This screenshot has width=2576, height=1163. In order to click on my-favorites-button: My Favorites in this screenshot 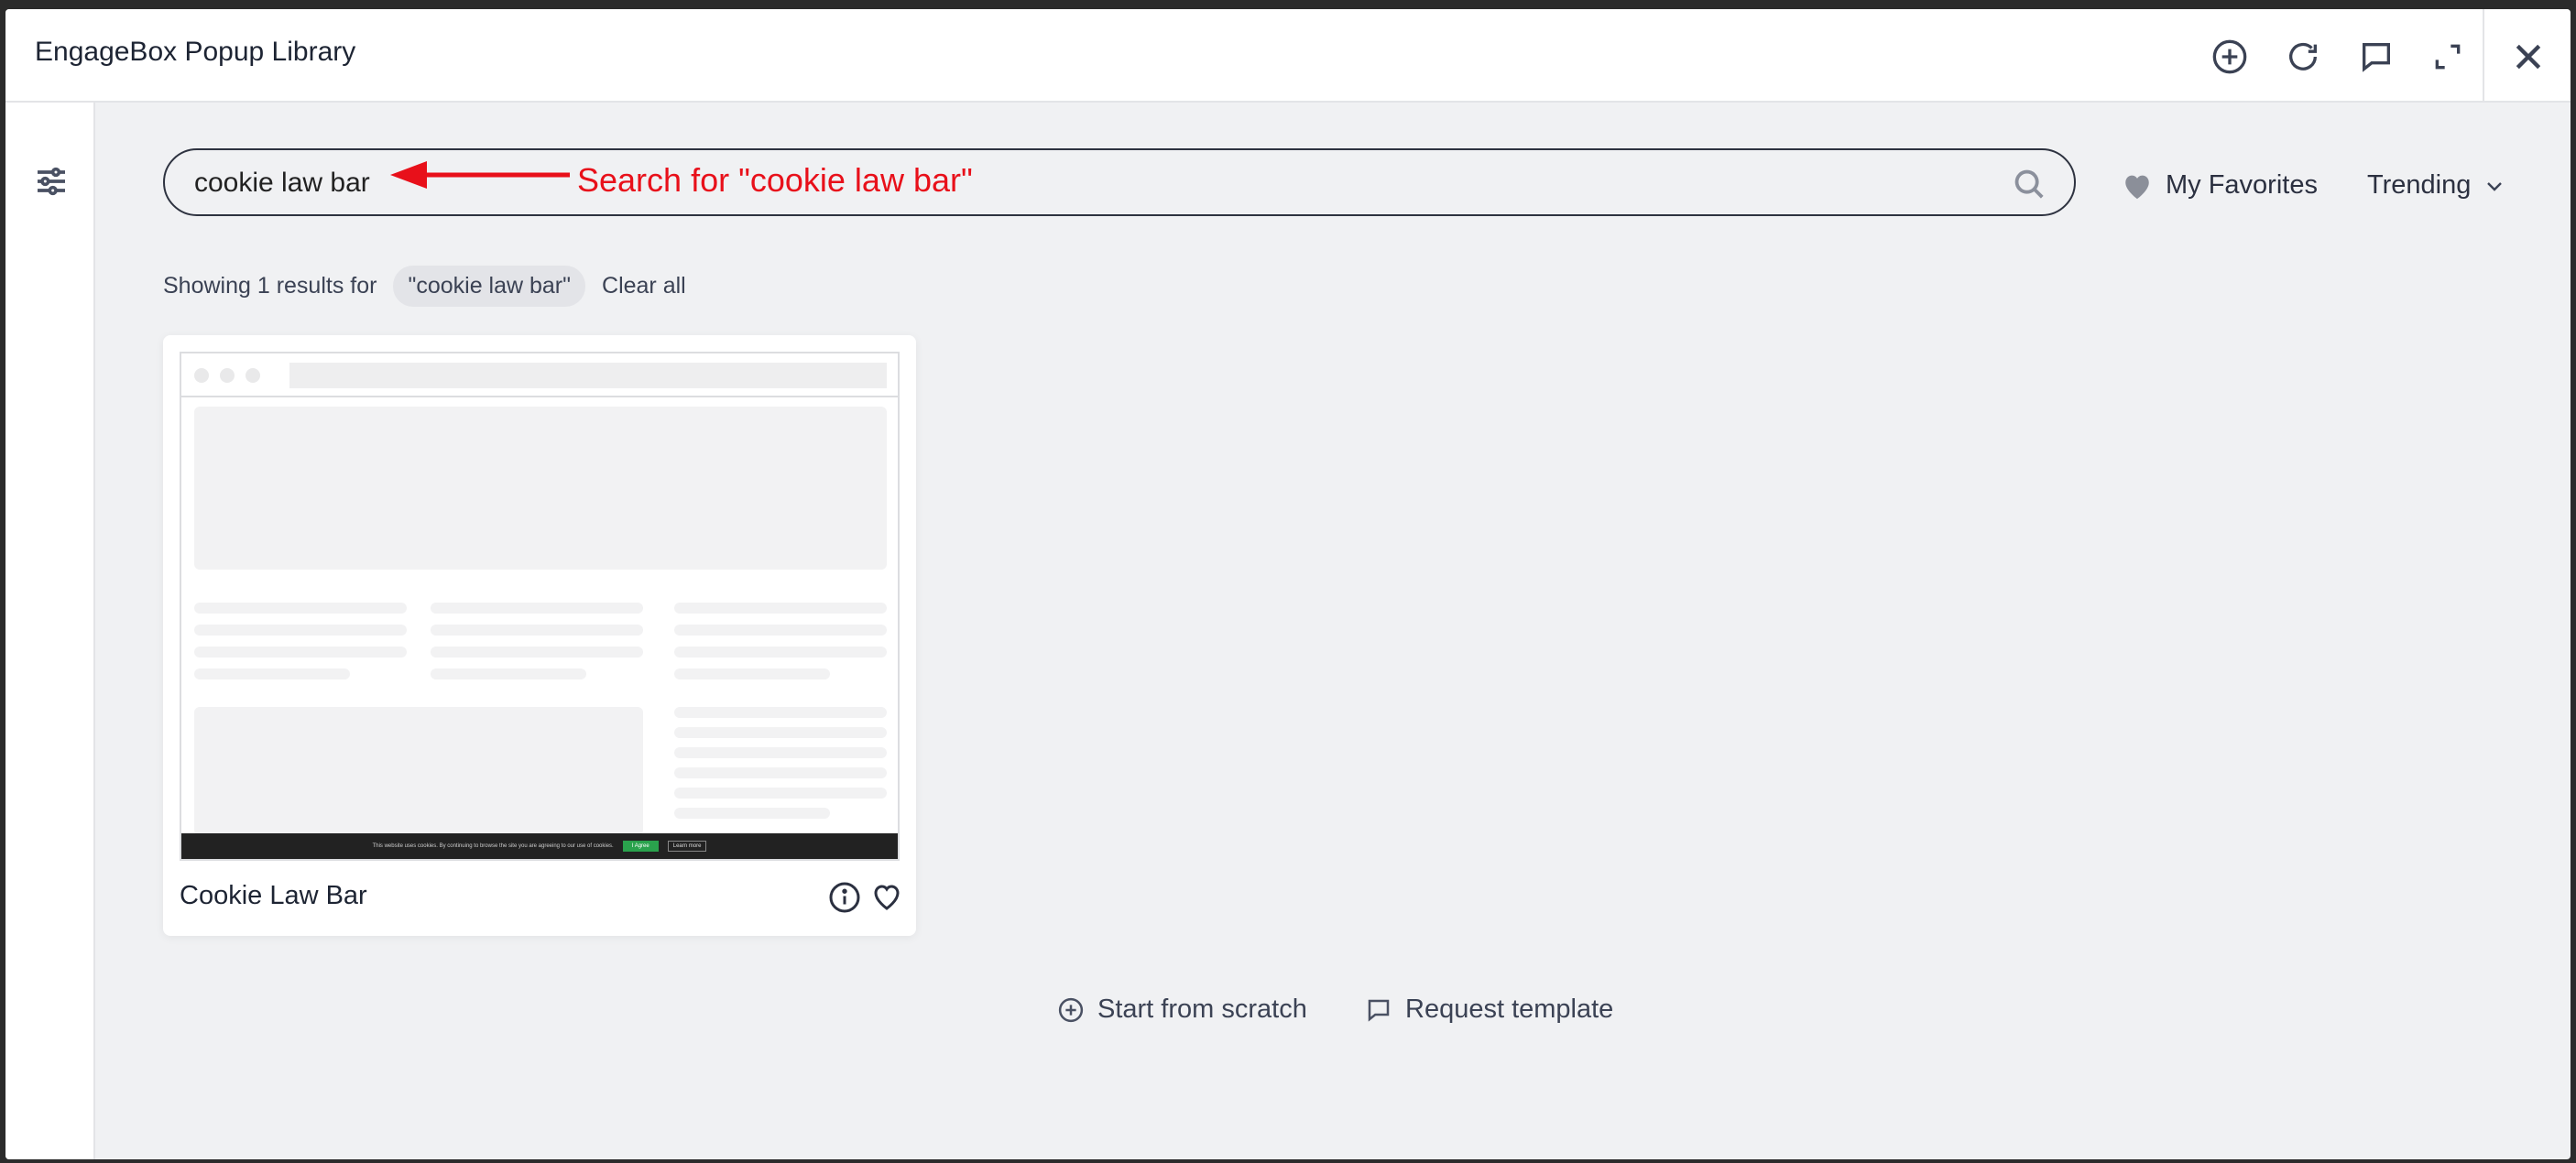, I will do `click(2220, 186)`.